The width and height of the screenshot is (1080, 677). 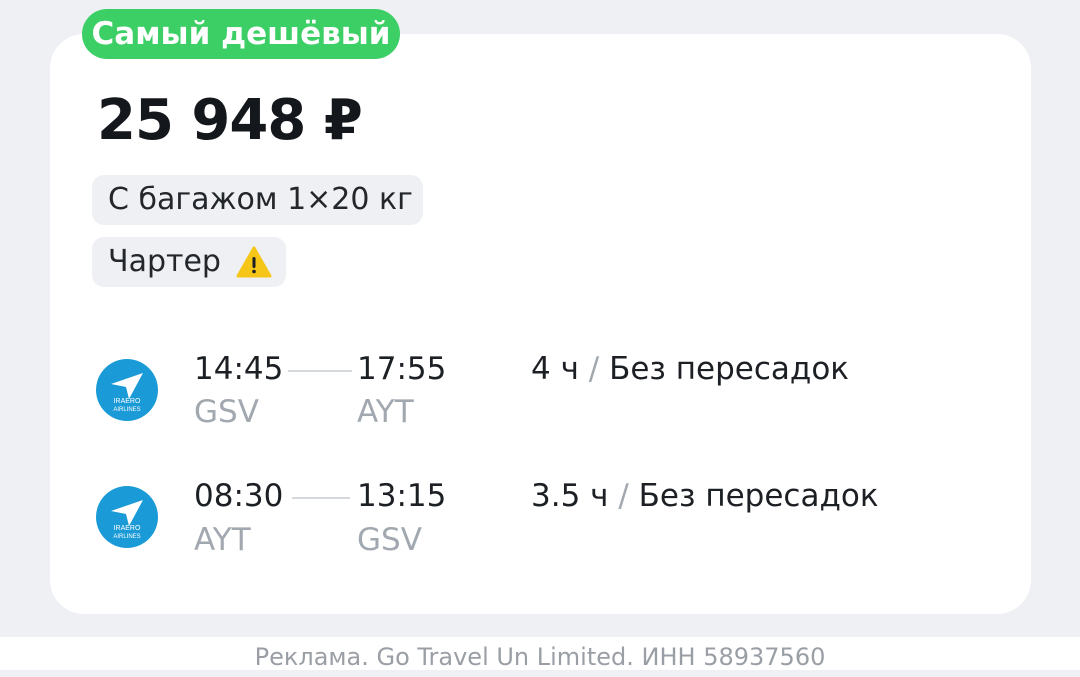 What do you see at coordinates (385, 412) in the screenshot?
I see `arrive-code: AYT` at bounding box center [385, 412].